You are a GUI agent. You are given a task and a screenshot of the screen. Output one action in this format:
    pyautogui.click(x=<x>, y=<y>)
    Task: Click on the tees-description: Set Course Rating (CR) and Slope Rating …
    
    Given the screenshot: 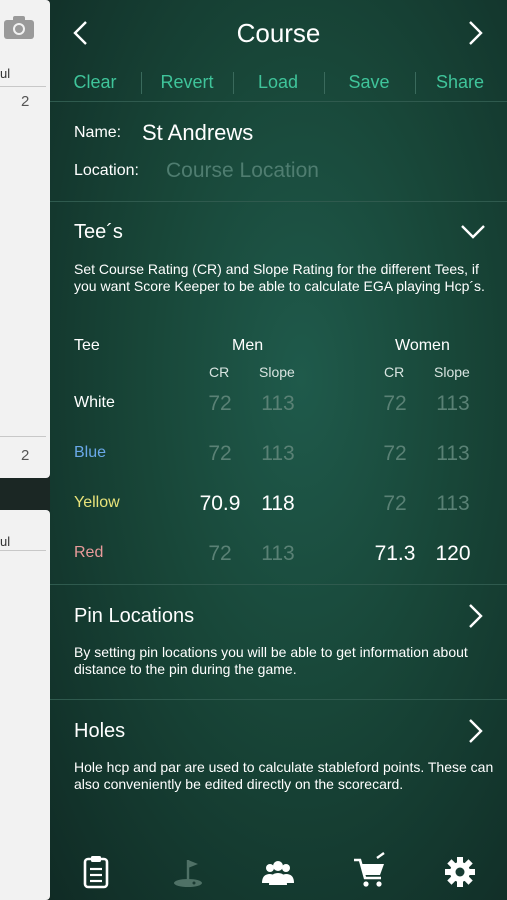 What is the action you would take?
    pyautogui.click(x=279, y=277)
    